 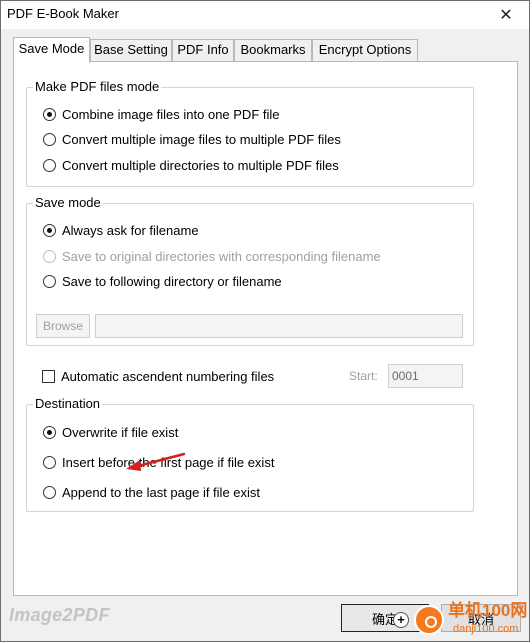 I want to click on save-path-field, so click(x=279, y=326).